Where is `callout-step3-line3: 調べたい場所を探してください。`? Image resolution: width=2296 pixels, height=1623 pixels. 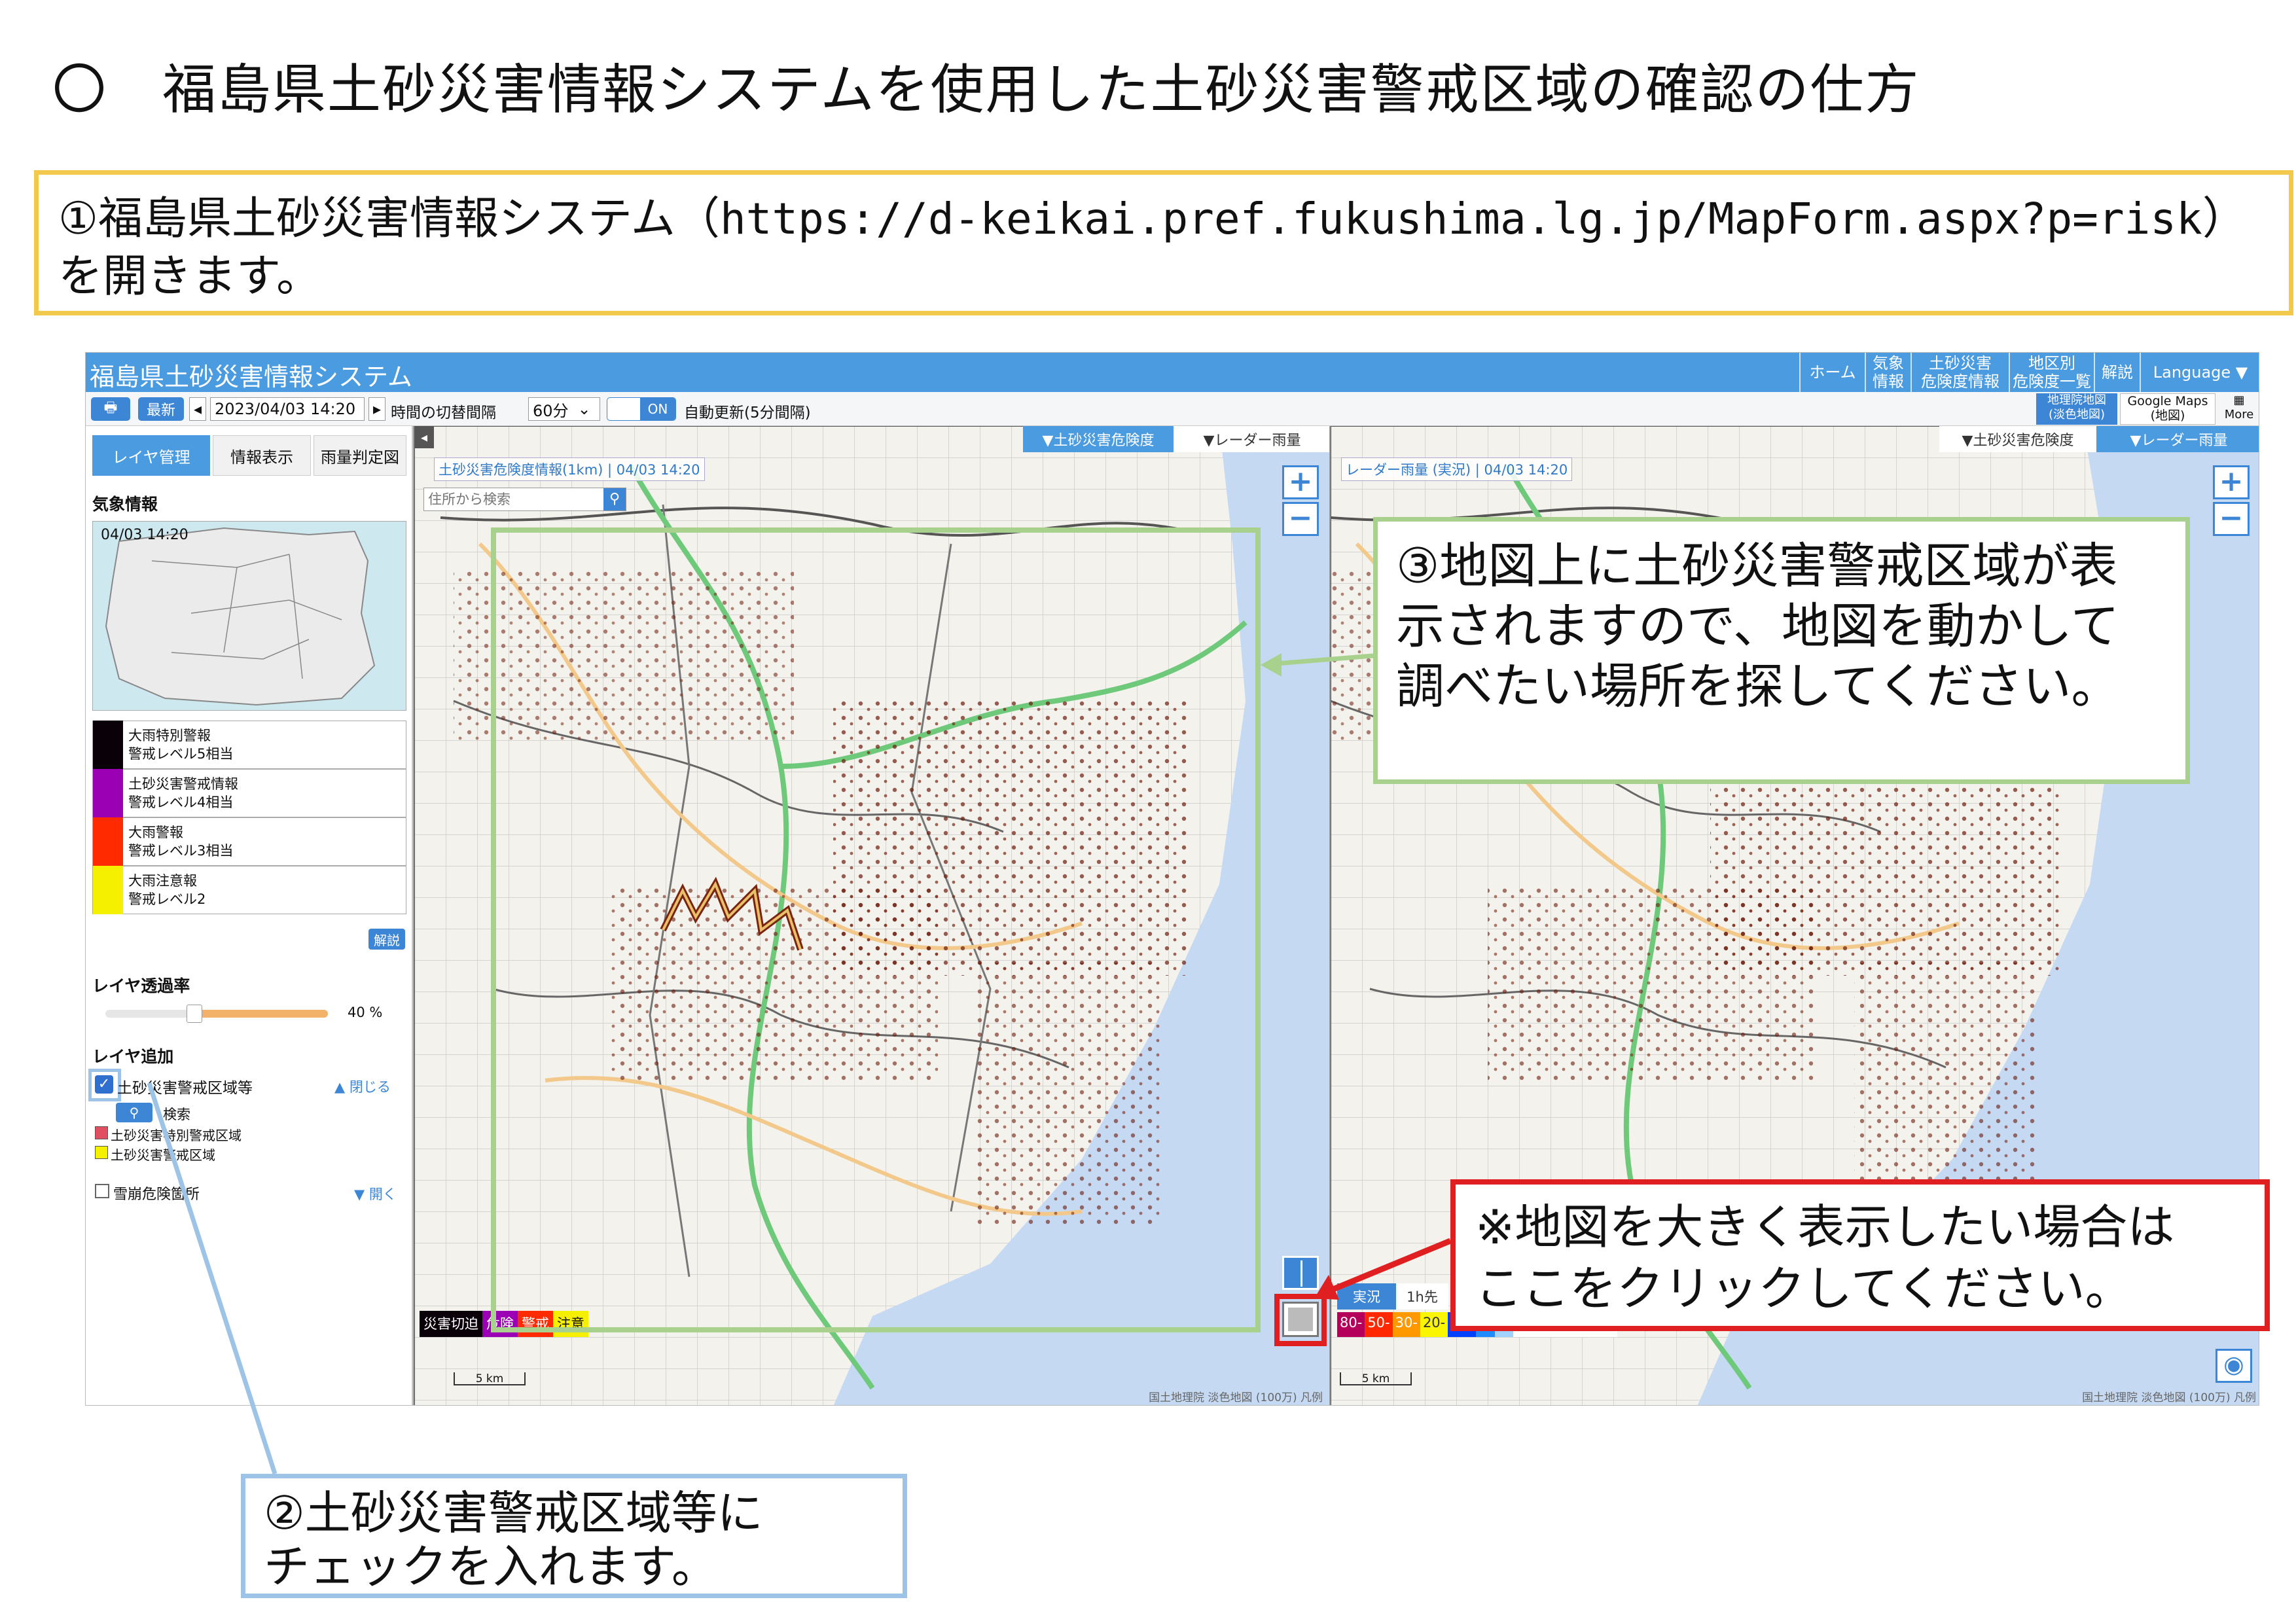
callout-step3-line3: 調べたい場所を探してください。 is located at coordinates (1758, 686).